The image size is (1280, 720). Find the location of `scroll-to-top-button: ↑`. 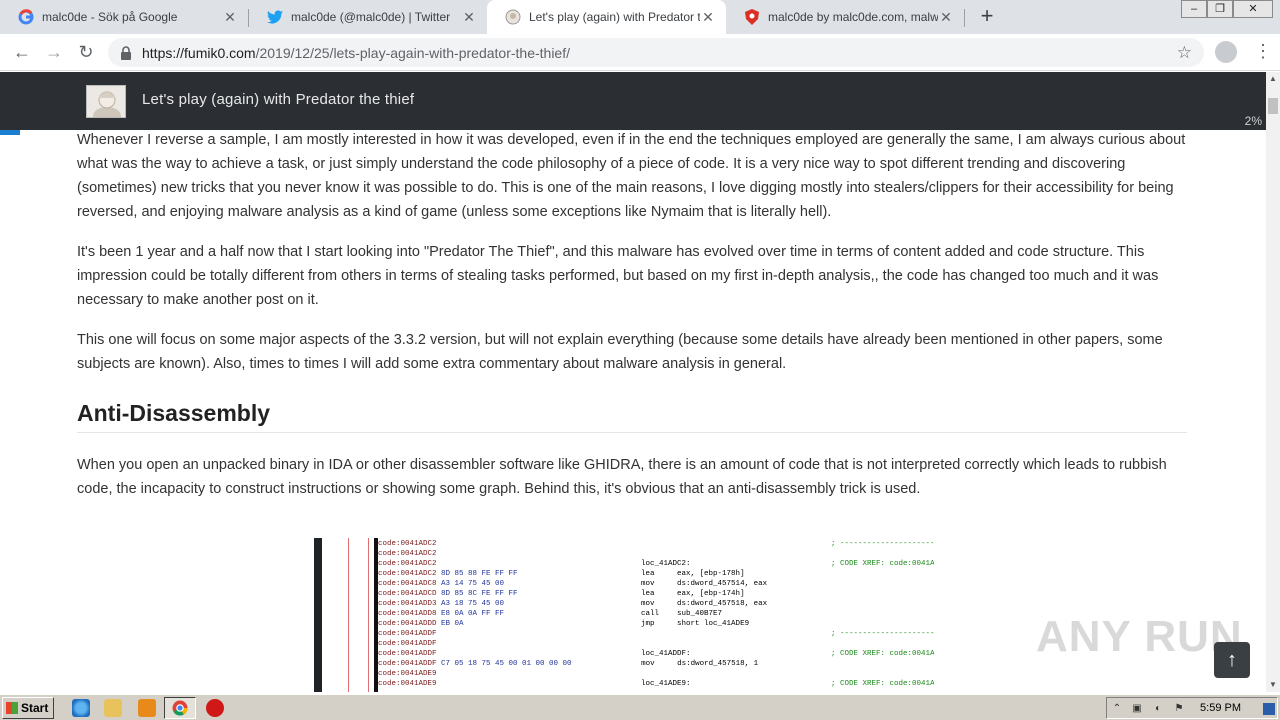

scroll-to-top-button: ↑ is located at coordinates (1232, 660).